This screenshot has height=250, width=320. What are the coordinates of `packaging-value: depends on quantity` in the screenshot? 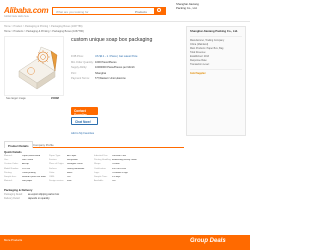 It's located at (39, 198).